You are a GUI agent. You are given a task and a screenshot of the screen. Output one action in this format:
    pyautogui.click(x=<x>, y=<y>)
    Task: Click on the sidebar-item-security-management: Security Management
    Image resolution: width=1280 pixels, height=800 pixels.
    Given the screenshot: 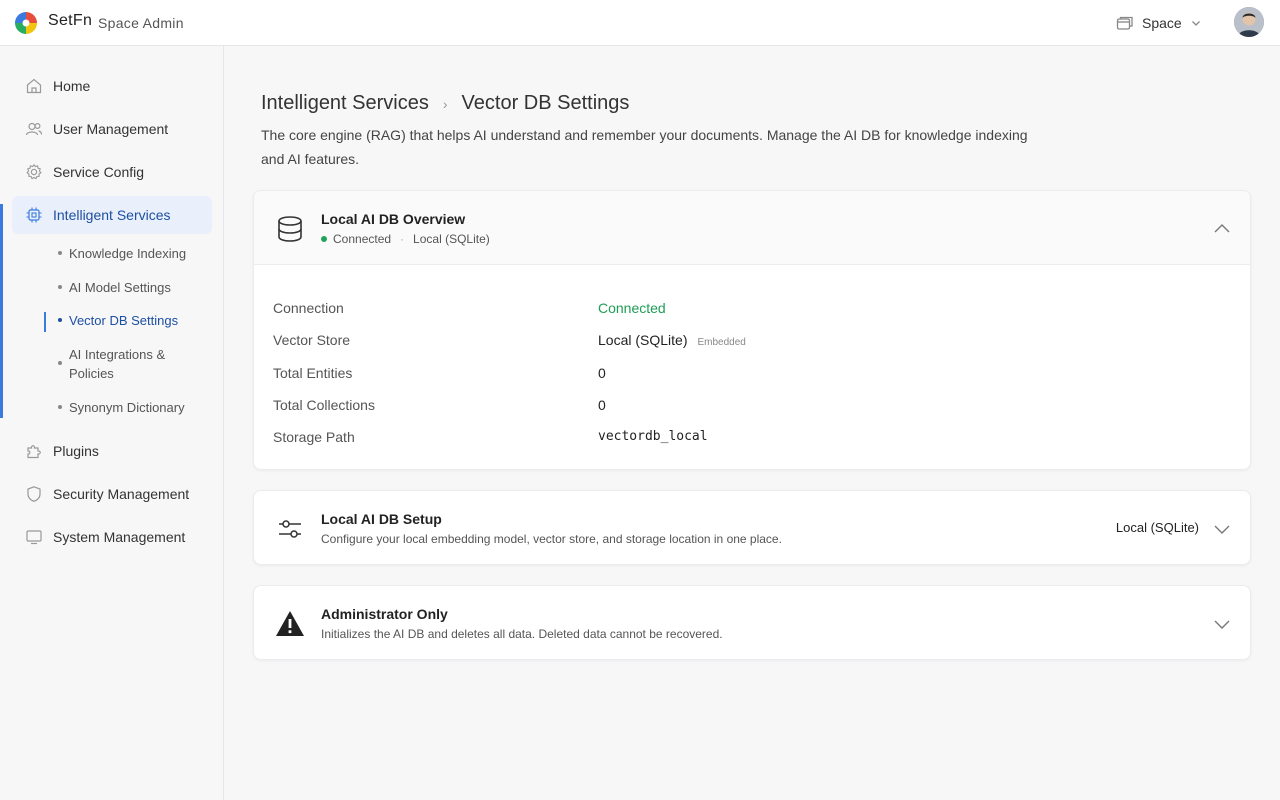 What is the action you would take?
    pyautogui.click(x=112, y=494)
    